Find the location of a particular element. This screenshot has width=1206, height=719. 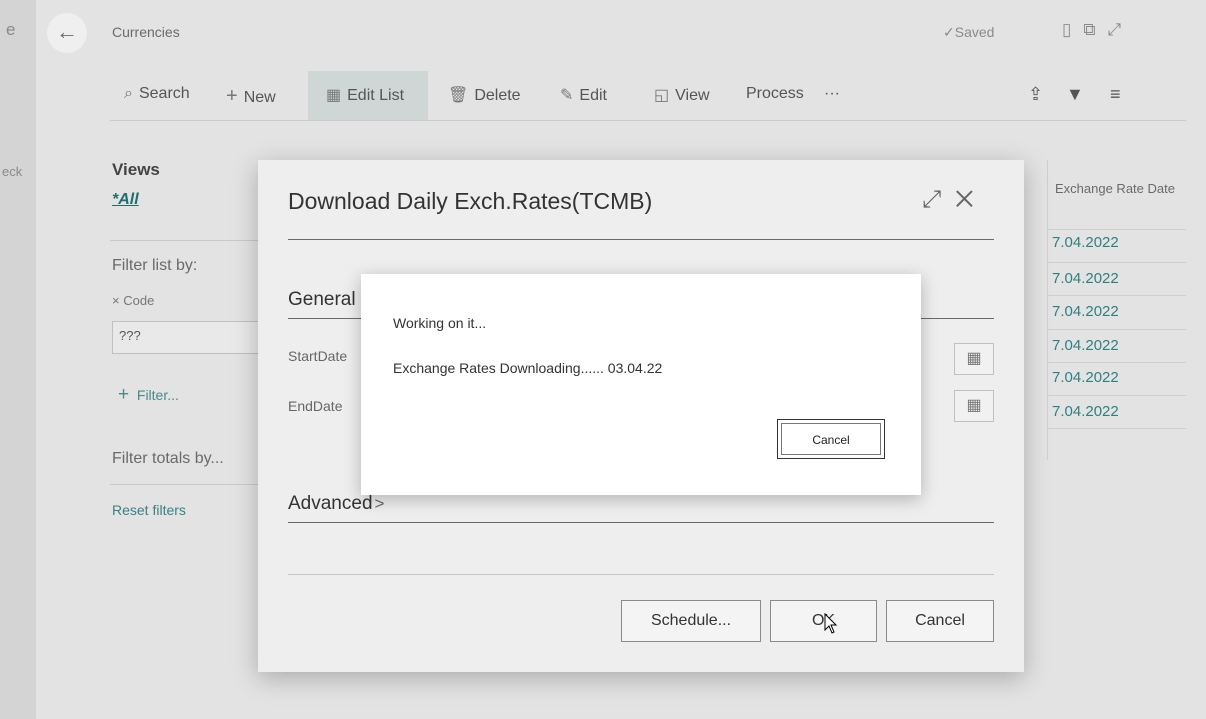

left-fragment-text: e is located at coordinates (11, 29).